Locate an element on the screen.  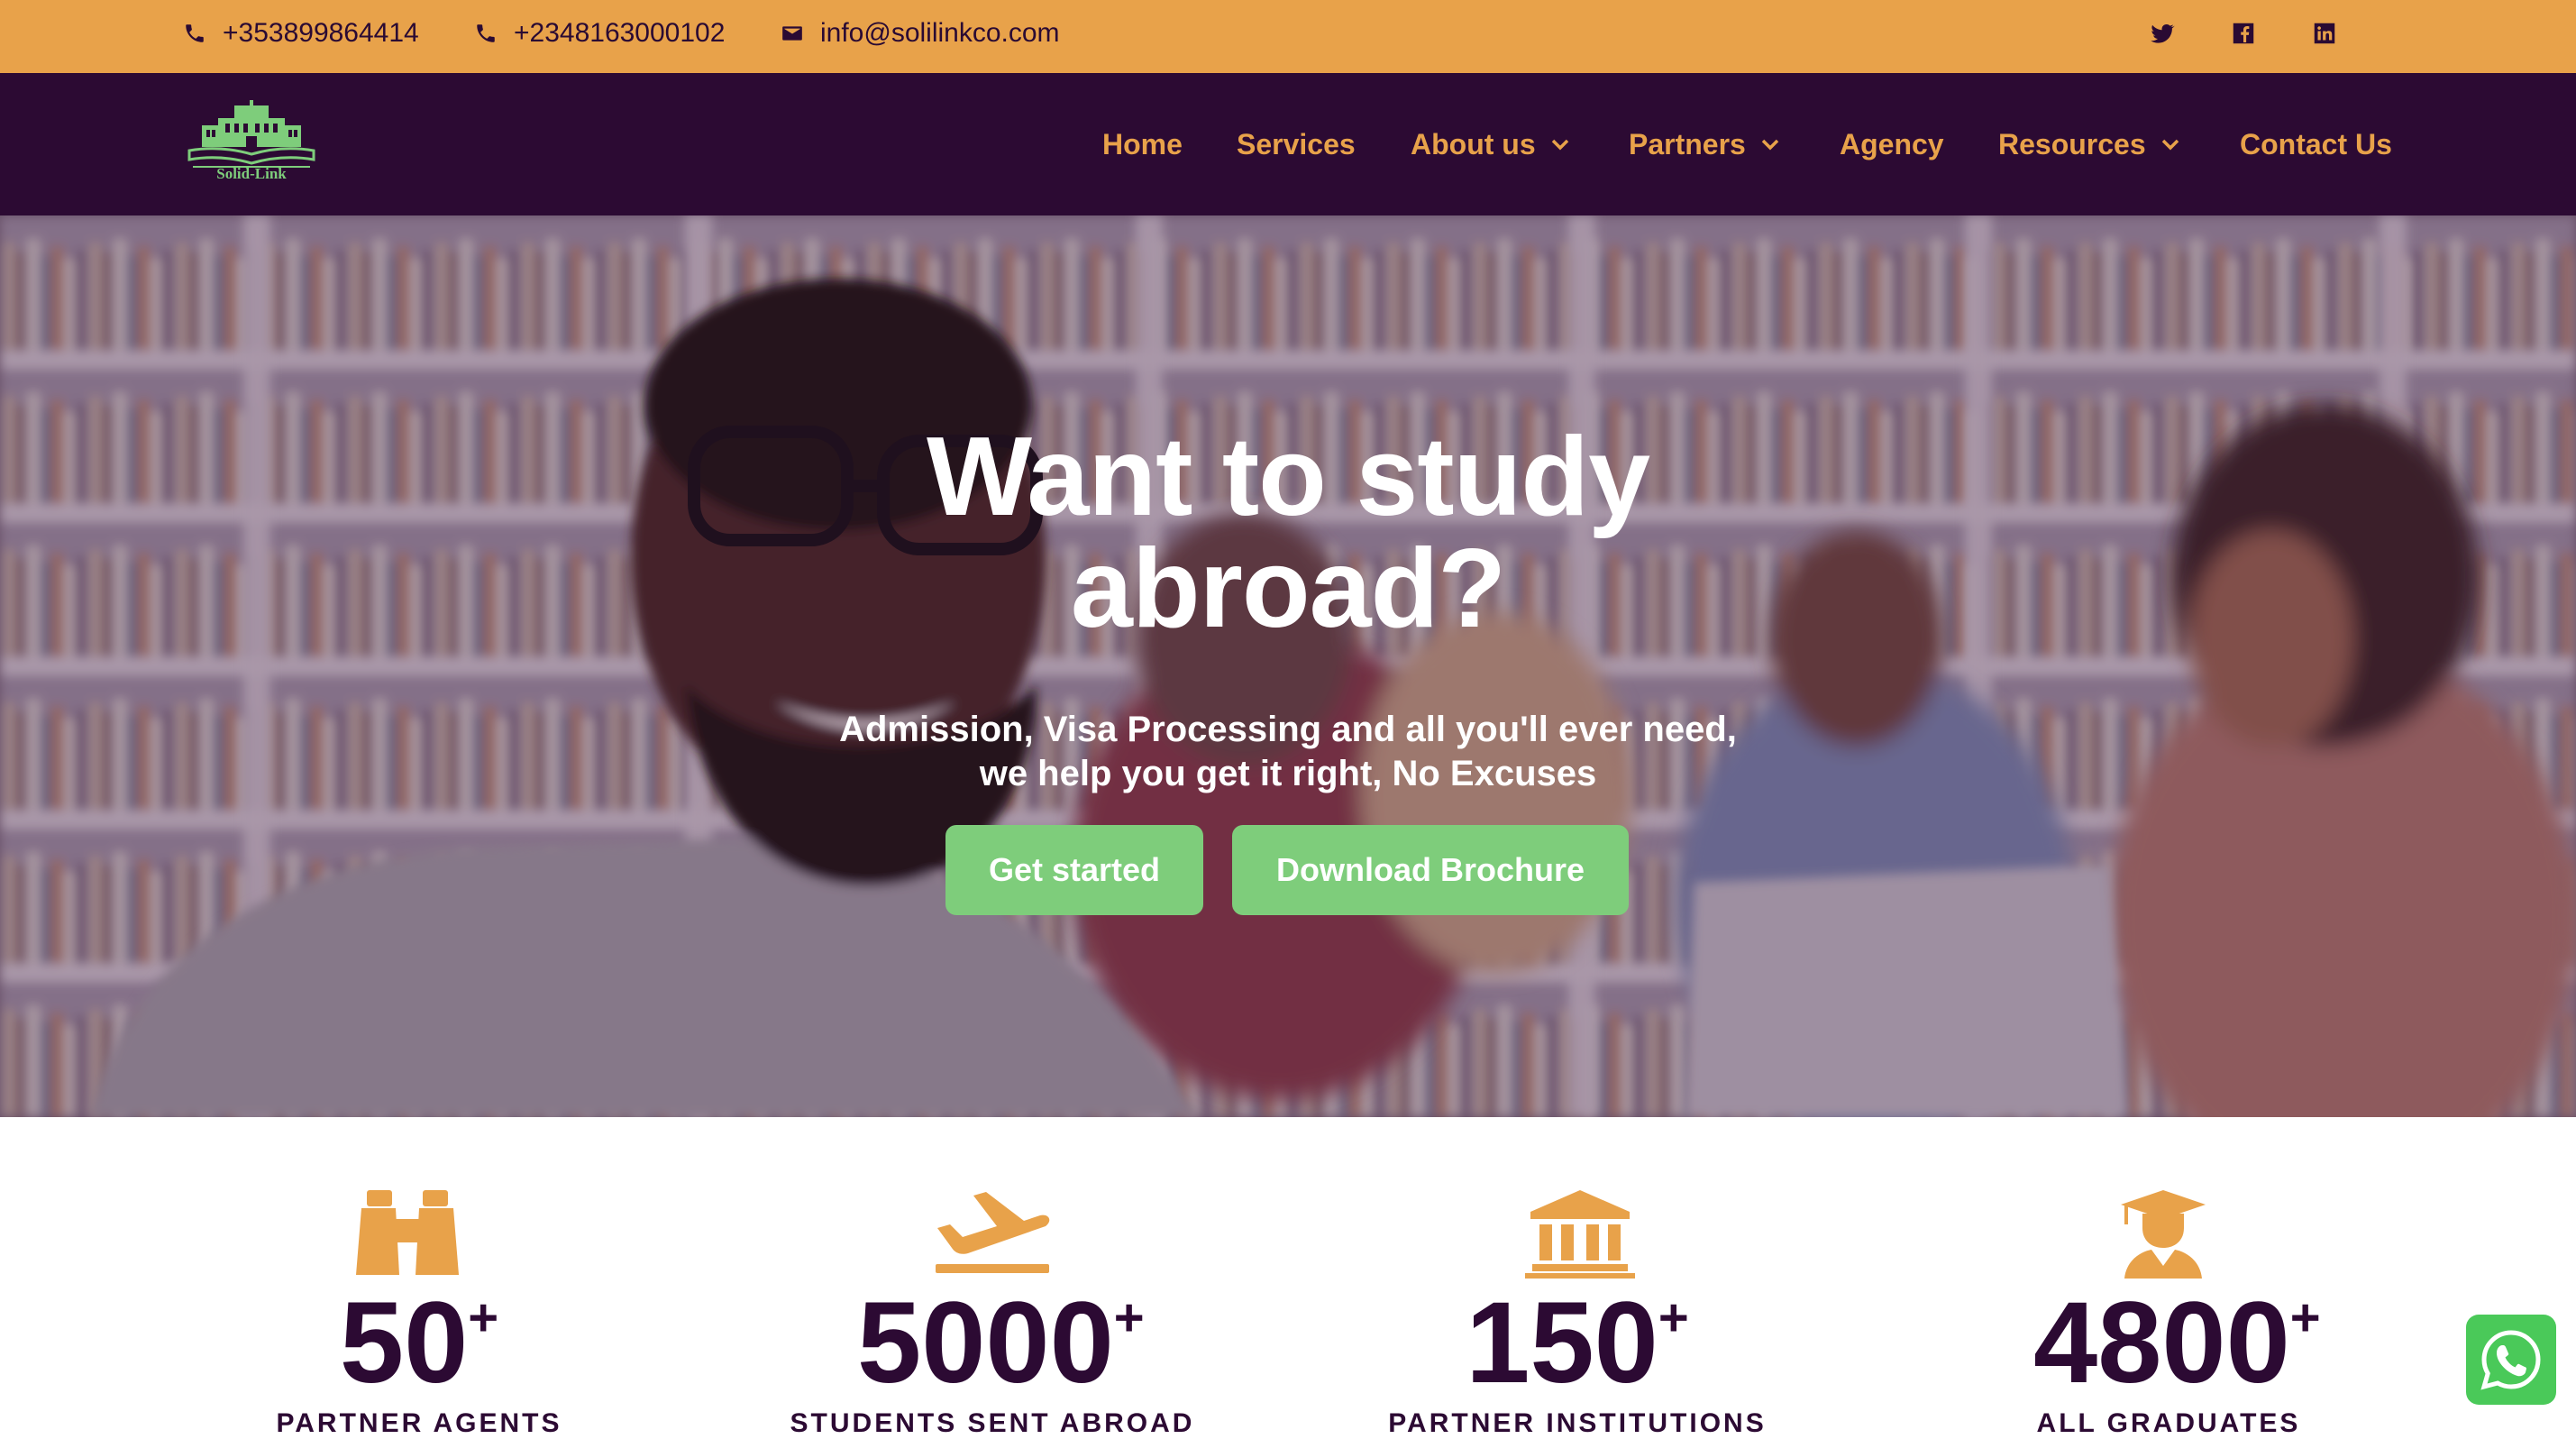
twitter-icon is located at coordinates (2163, 33).